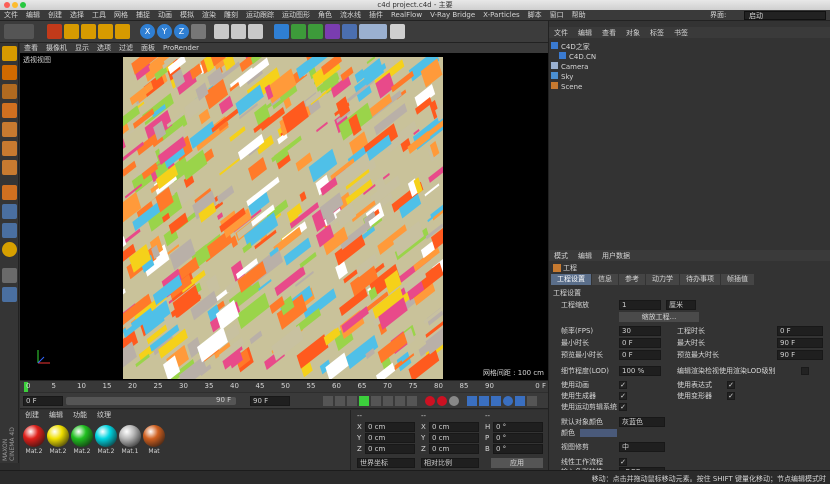 The image size is (830, 484). I want to click on use-deformers-checkbox: ✓, so click(731, 396).